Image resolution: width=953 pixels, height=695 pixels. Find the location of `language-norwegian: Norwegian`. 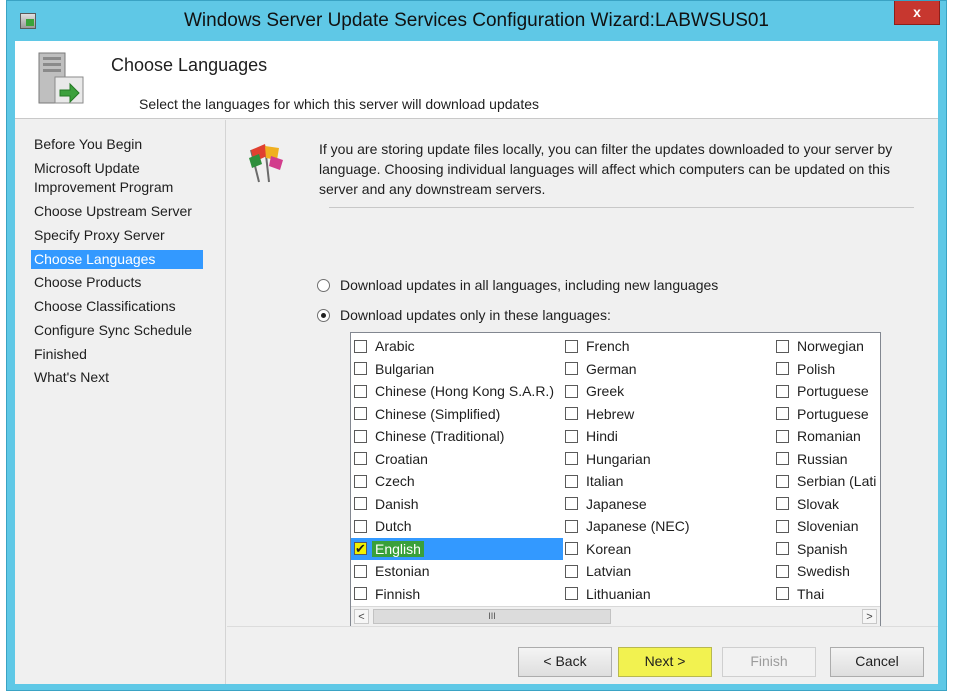

language-norwegian: Norwegian is located at coordinates (826, 346).